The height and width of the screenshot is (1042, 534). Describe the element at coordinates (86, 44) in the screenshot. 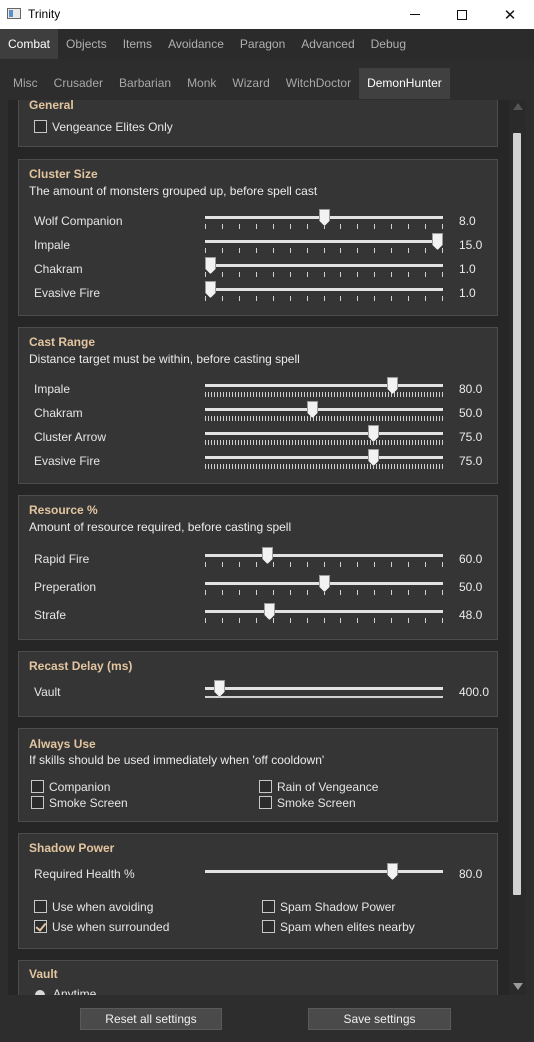

I see `tab-objects: Objects` at that location.